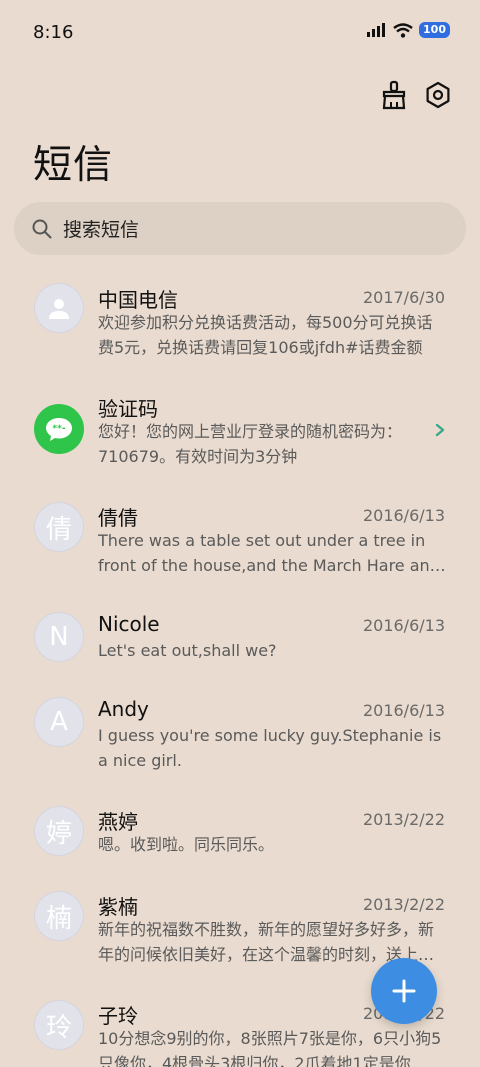  What do you see at coordinates (73, 165) in the screenshot?
I see `page-title: 短信` at bounding box center [73, 165].